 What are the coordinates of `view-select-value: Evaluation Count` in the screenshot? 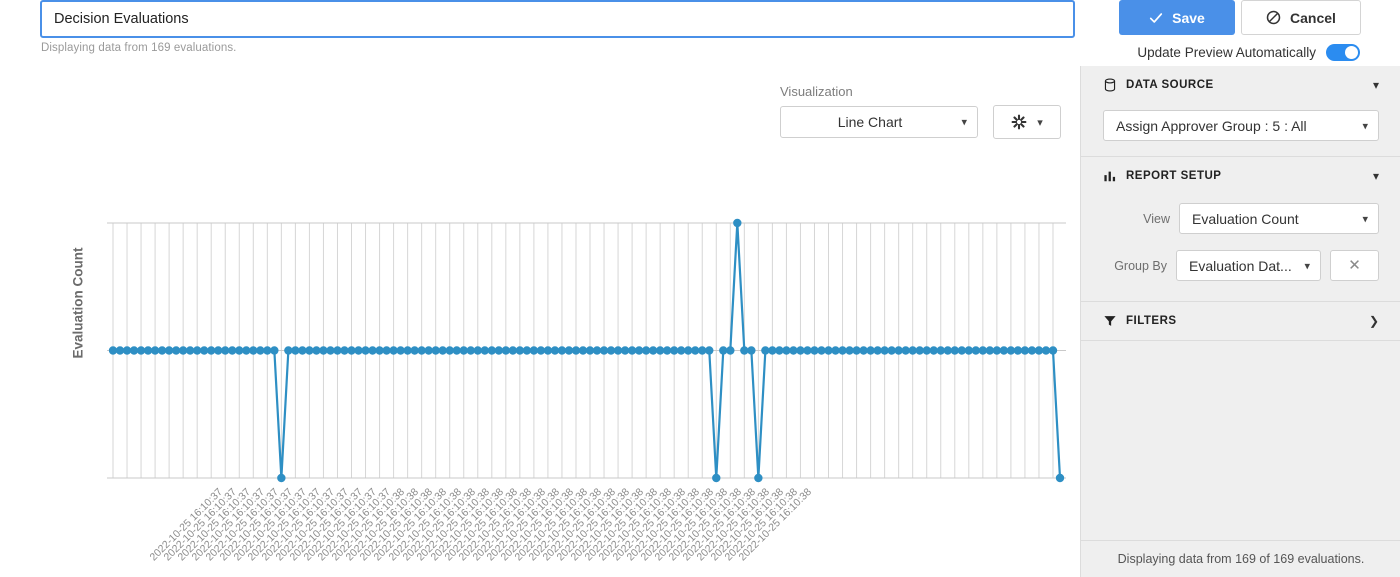 It's located at (1245, 218).